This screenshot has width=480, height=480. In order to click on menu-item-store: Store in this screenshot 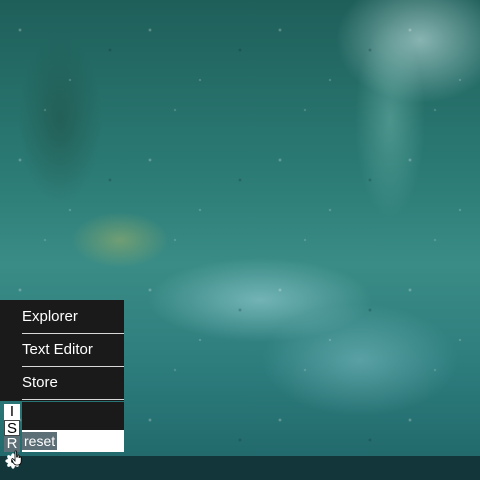, I will do `click(73, 383)`.